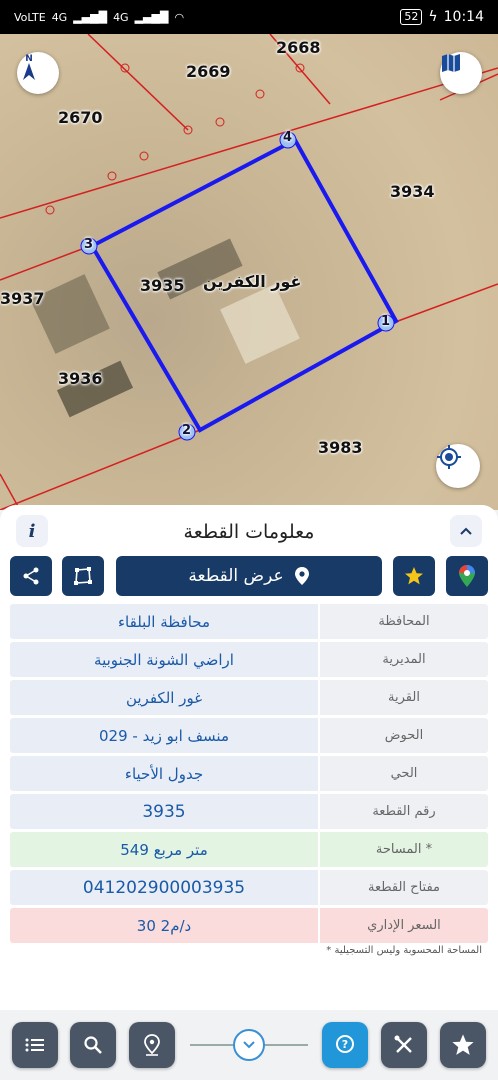 The height and width of the screenshot is (1080, 498). I want to click on table-row: 041202900003935 مفتاح القطعة, so click(249, 887).